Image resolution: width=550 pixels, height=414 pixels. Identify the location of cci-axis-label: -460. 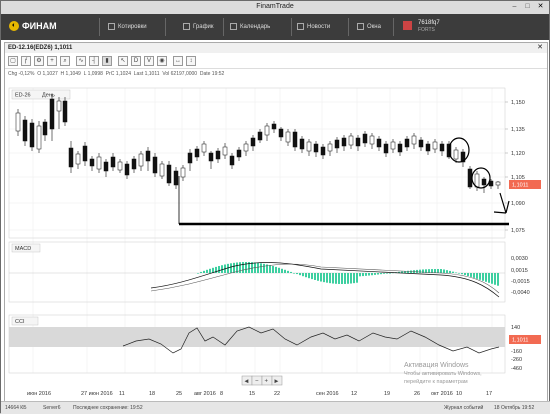
(516, 369).